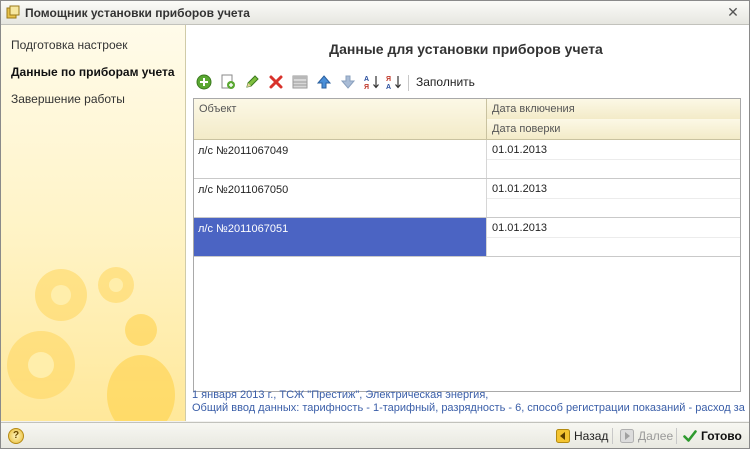  What do you see at coordinates (721, 436) in the screenshot?
I see `done-button-label: Готово` at bounding box center [721, 436].